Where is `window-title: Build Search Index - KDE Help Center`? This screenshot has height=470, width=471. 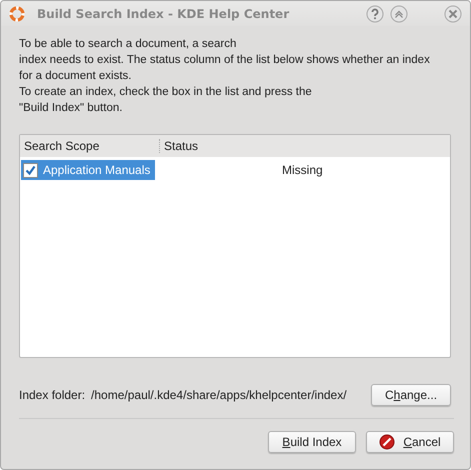 window-title: Build Search Index - KDE Help Center is located at coordinates (163, 13).